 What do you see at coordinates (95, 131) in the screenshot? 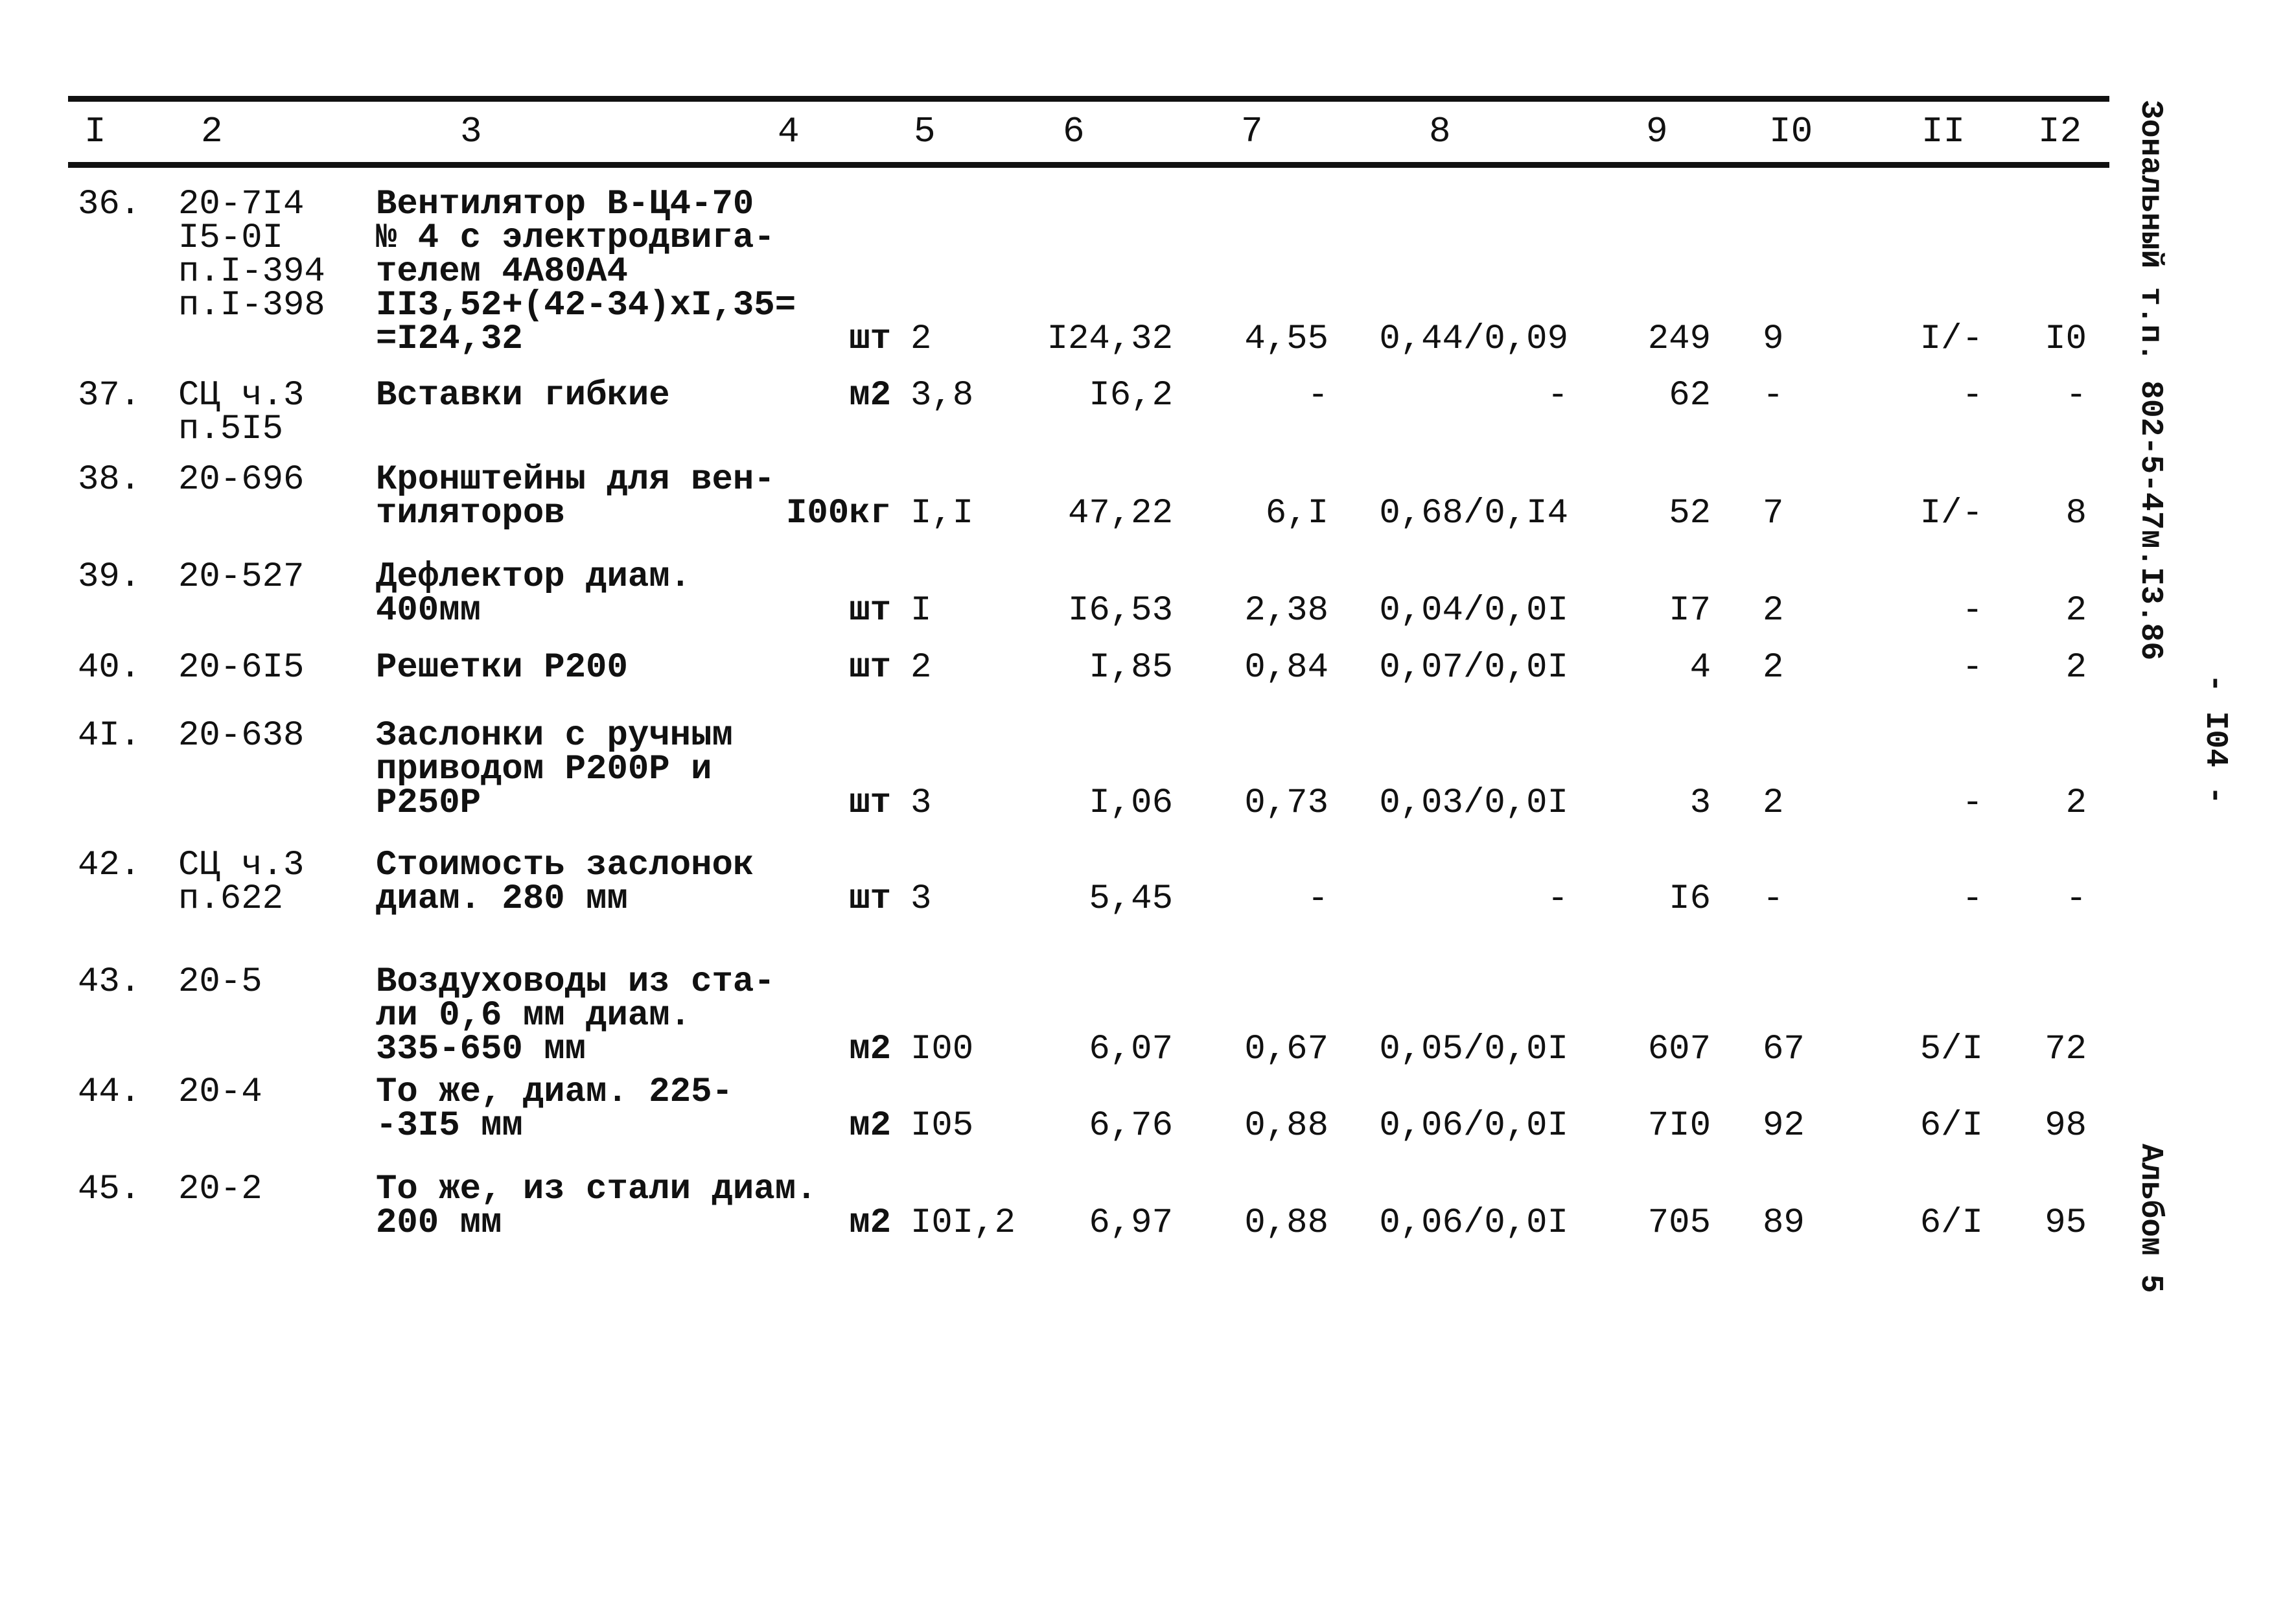
I see `column-header: I` at bounding box center [95, 131].